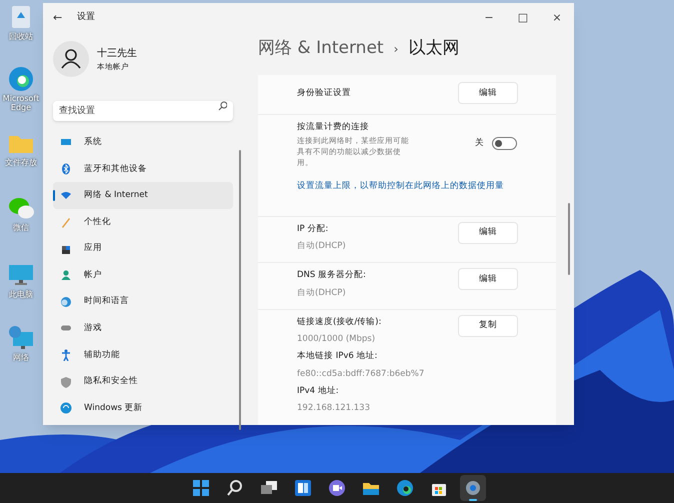  Describe the element at coordinates (86, 17) in the screenshot. I see `window-title: 设置` at that location.